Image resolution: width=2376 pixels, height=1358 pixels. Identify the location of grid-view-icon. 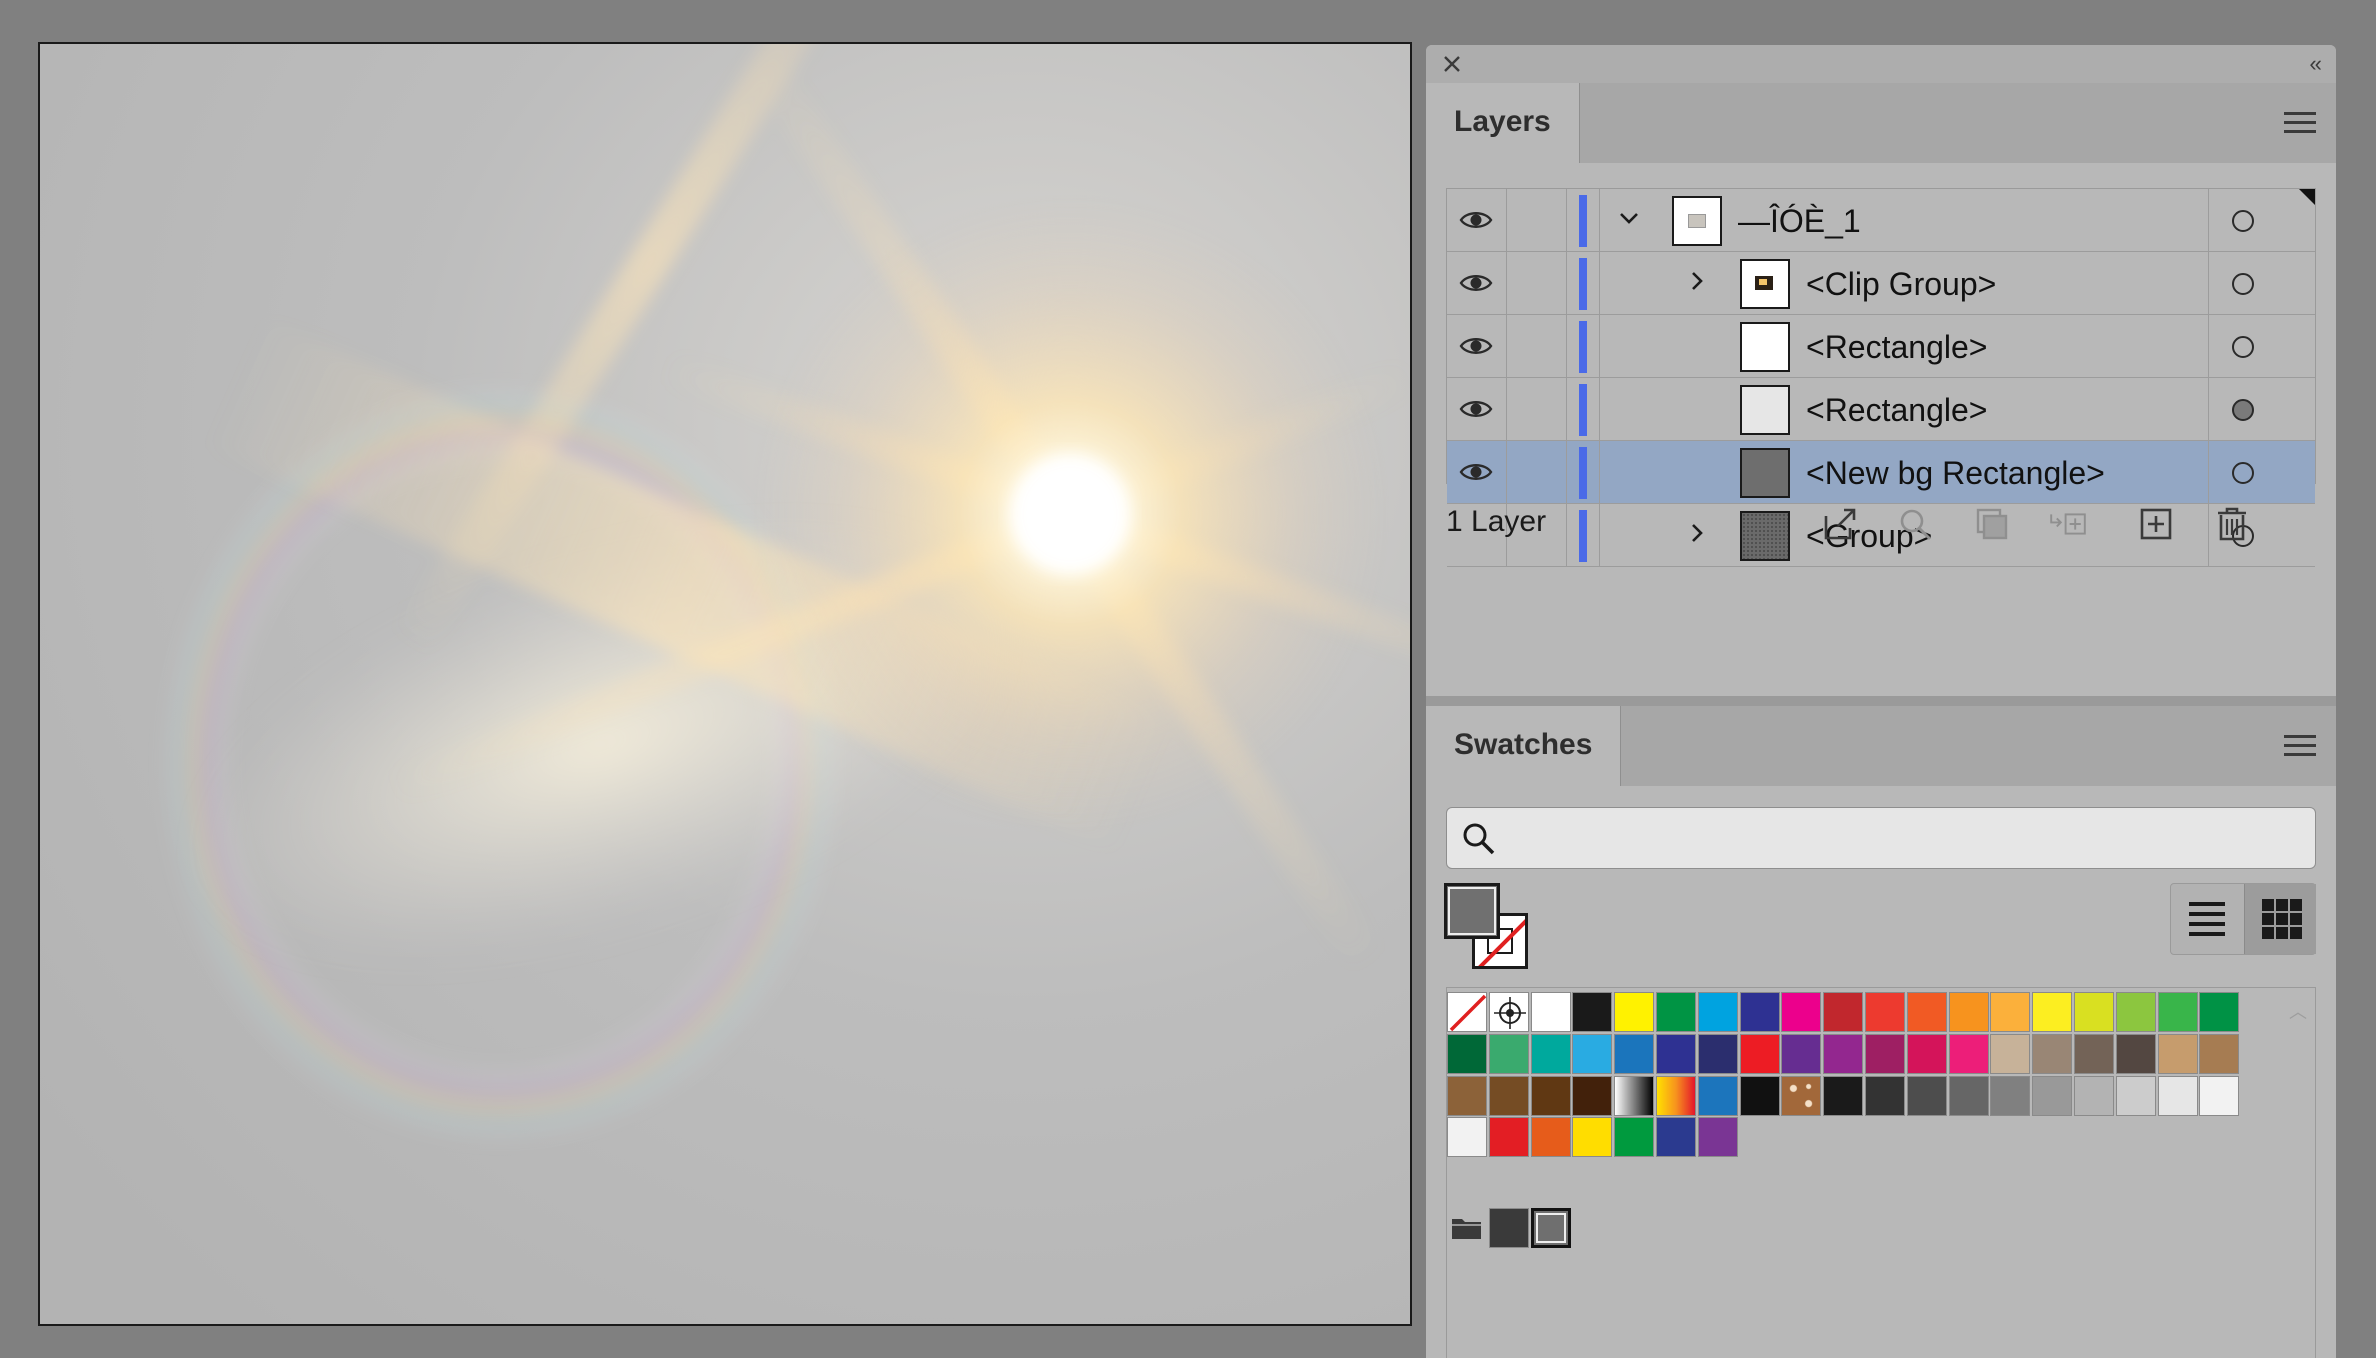
(2280, 919).